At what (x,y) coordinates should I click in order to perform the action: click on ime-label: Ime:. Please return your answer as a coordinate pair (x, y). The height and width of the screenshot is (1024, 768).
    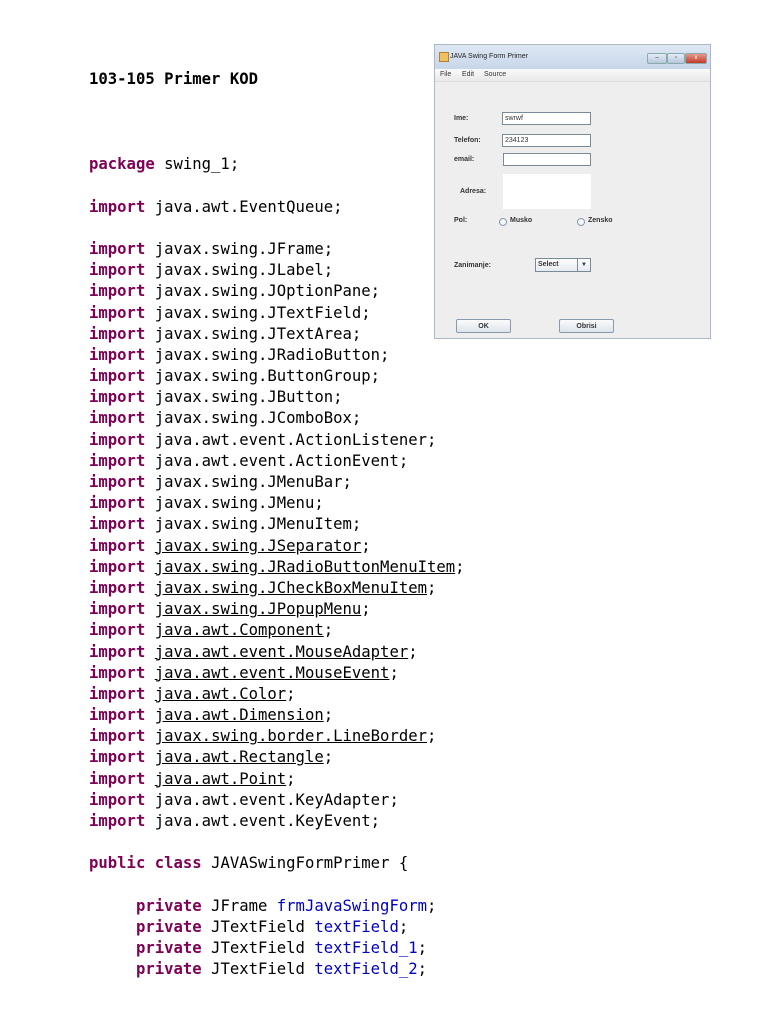
    Looking at the image, I should click on (461, 118).